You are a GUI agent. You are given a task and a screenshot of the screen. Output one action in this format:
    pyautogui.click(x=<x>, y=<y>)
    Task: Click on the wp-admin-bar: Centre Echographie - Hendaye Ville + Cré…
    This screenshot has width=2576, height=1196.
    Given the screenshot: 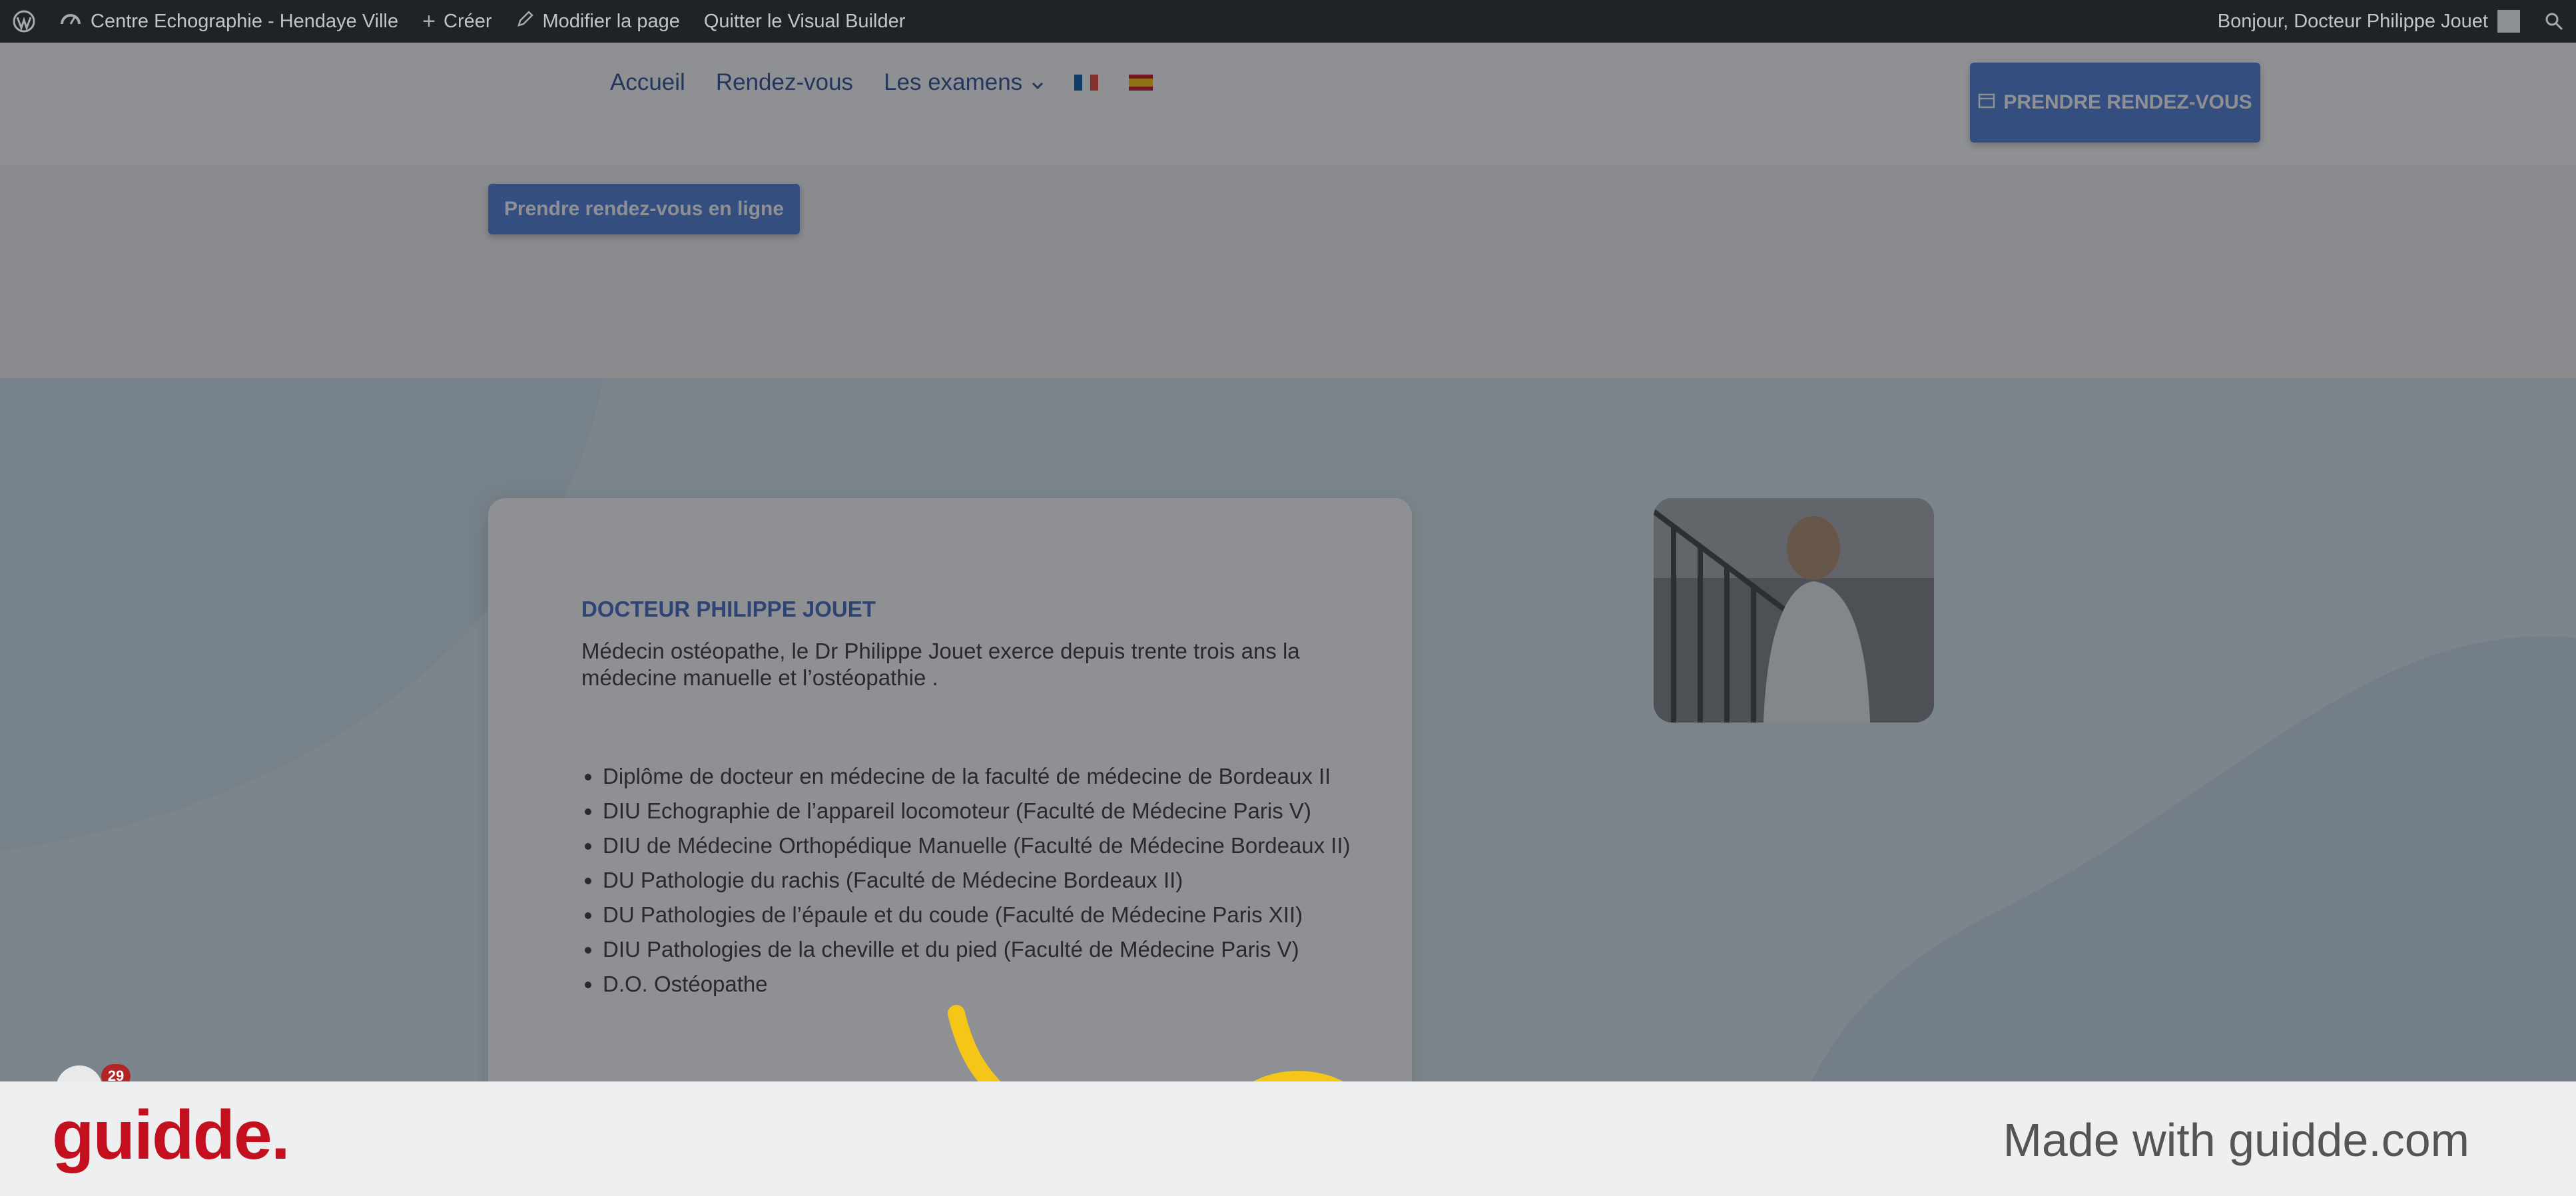 What is the action you would take?
    pyautogui.click(x=1288, y=21)
    